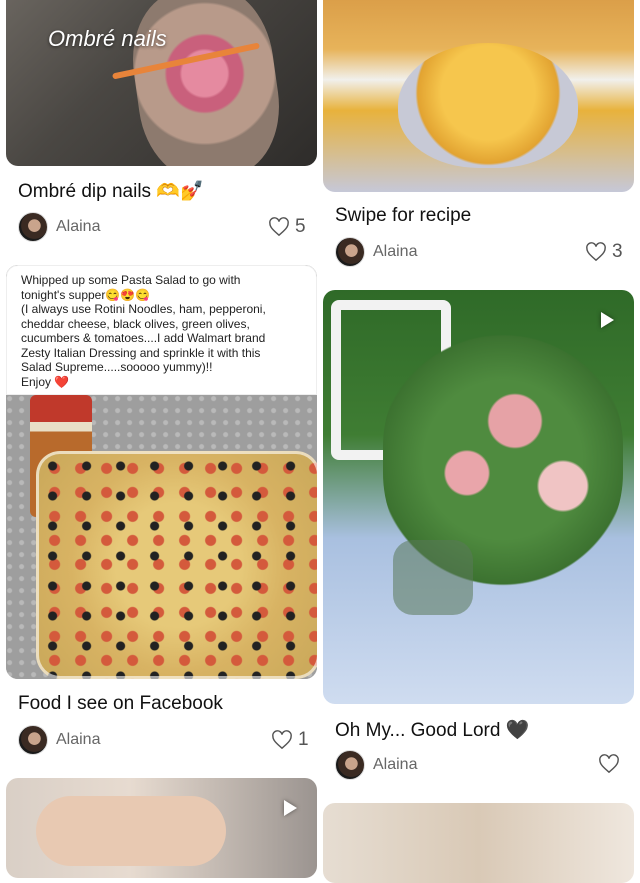  What do you see at coordinates (206, 83) in the screenshot?
I see `tattoo-arm` at bounding box center [206, 83].